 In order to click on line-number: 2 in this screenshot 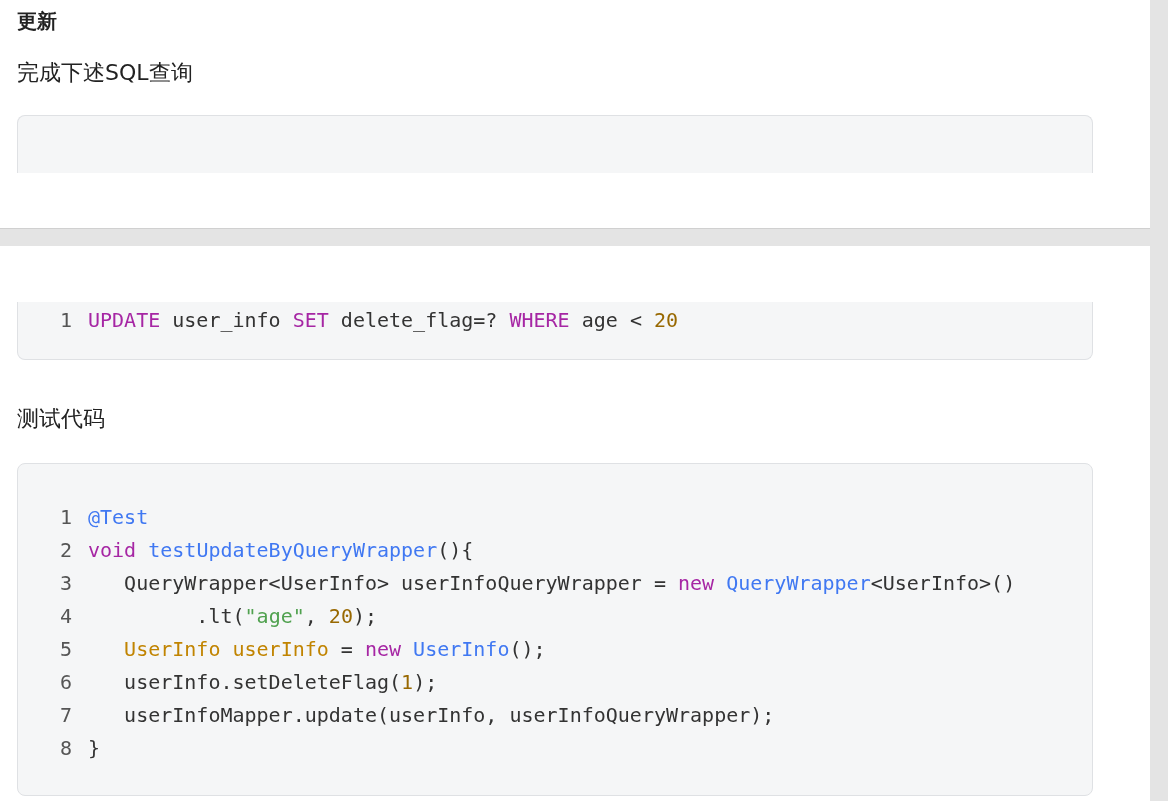, I will do `click(65, 550)`.